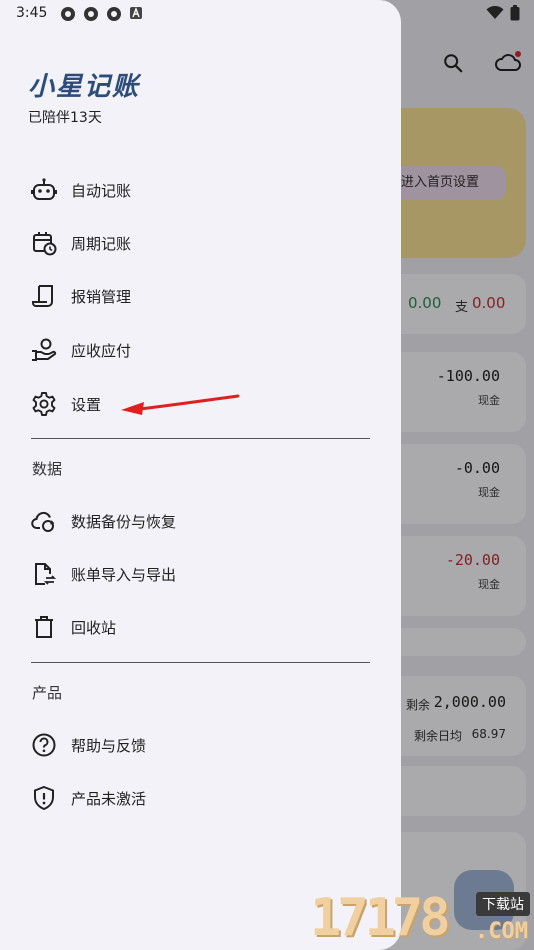 This screenshot has width=534, height=950. Describe the element at coordinates (200, 190) in the screenshot. I see `menu-item-auto-bookkeeping: 自动记账` at that location.